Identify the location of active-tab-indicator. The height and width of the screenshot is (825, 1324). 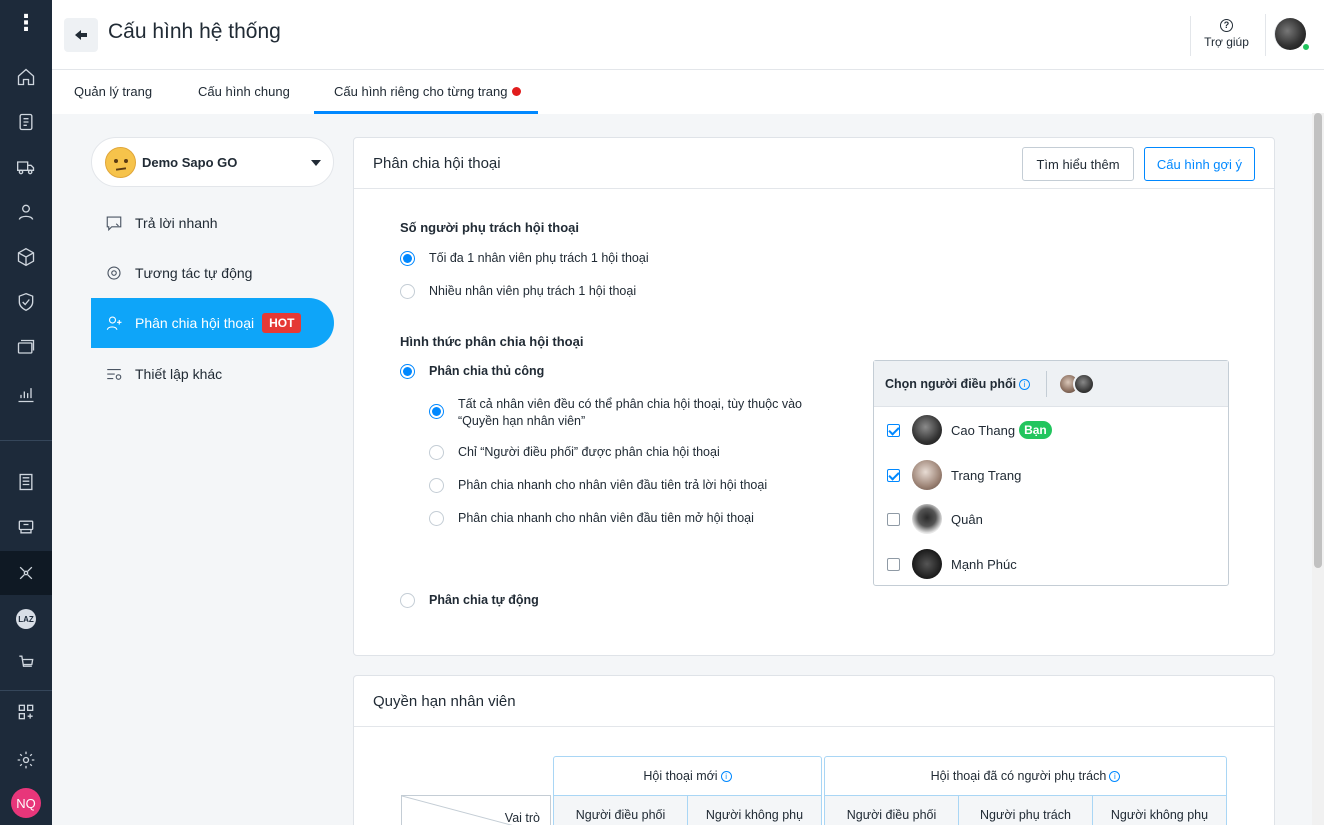
(426, 112).